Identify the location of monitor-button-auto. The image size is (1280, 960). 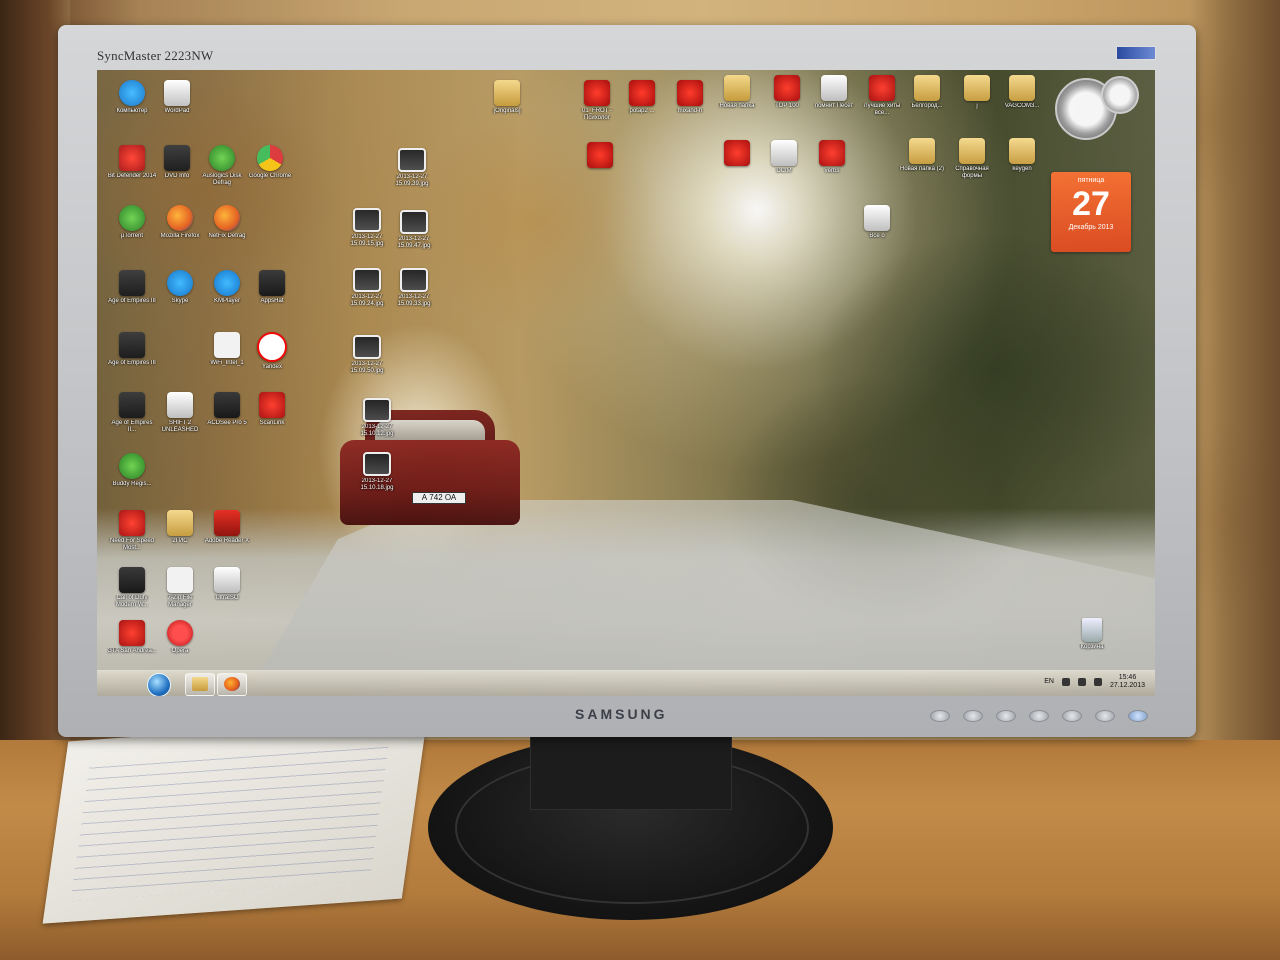
(1105, 716).